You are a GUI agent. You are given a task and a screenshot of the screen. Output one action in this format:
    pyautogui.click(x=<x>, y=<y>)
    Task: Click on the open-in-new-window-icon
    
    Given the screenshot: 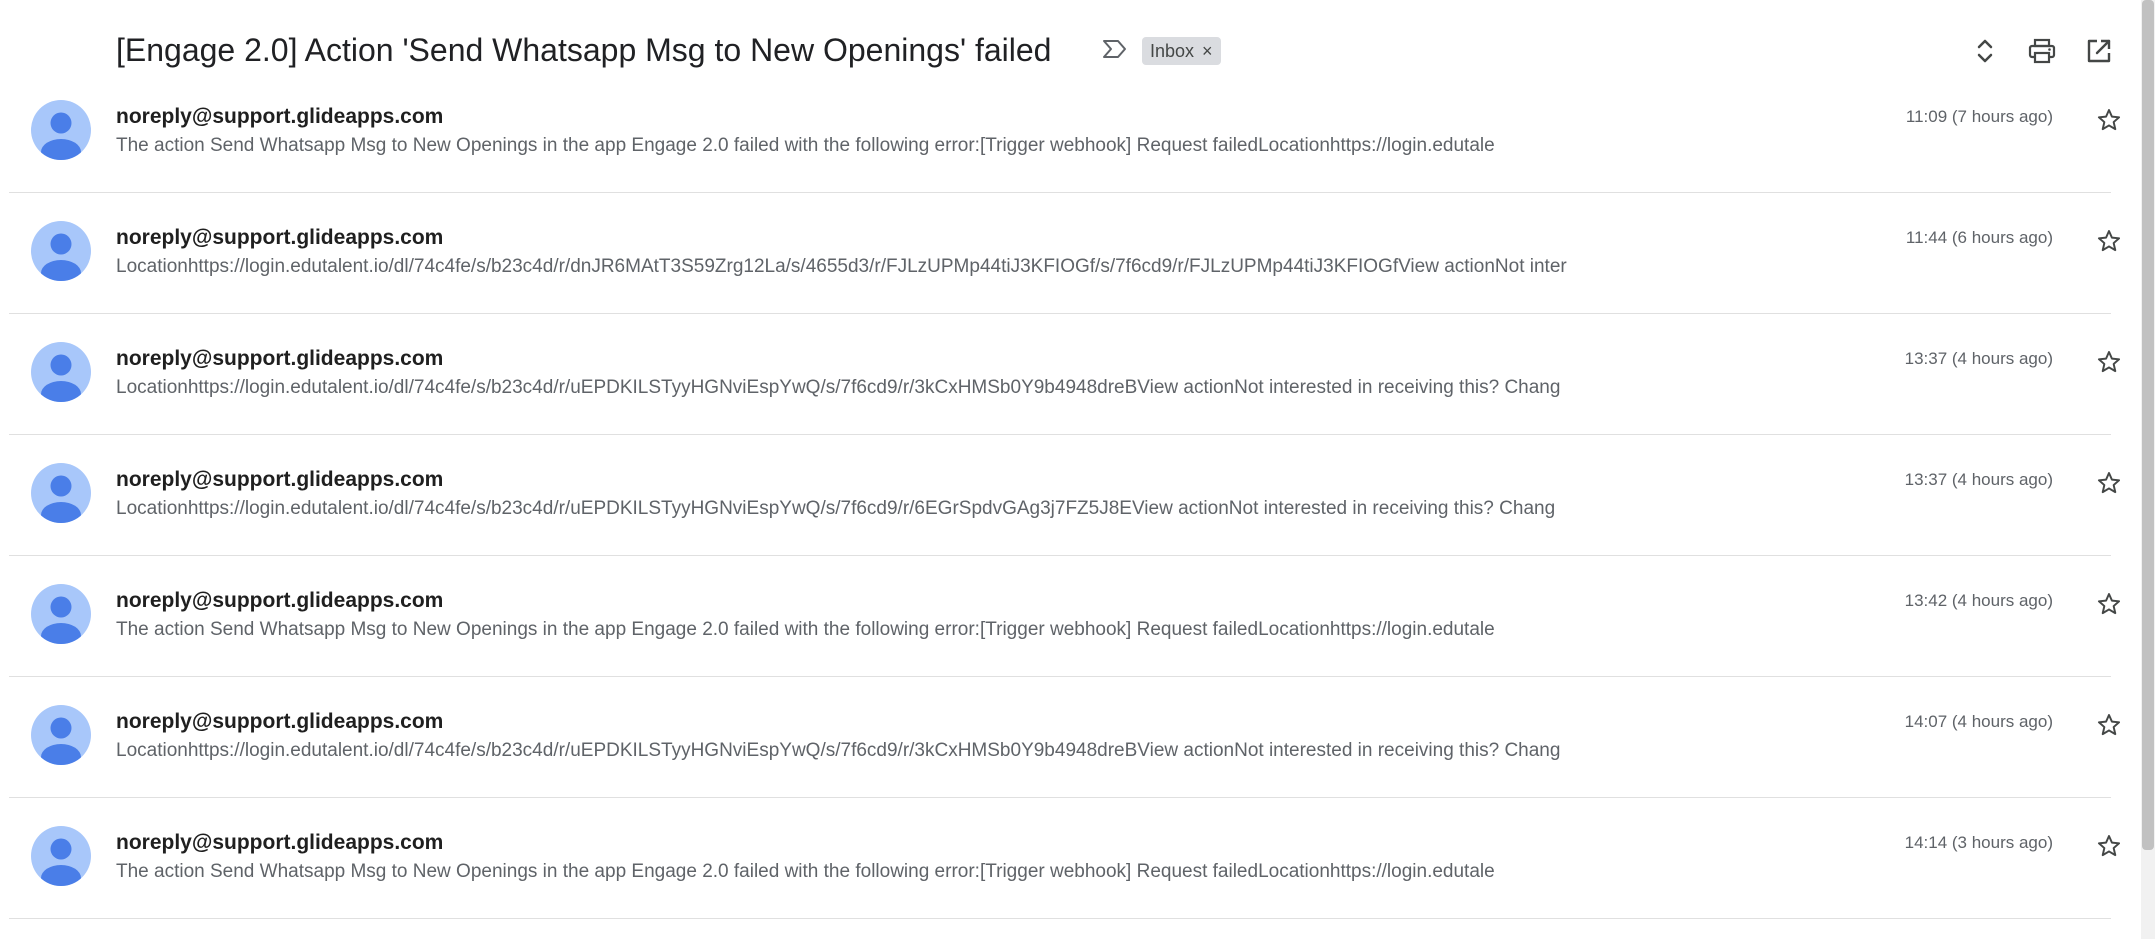 What is the action you would take?
    pyautogui.click(x=2099, y=51)
    